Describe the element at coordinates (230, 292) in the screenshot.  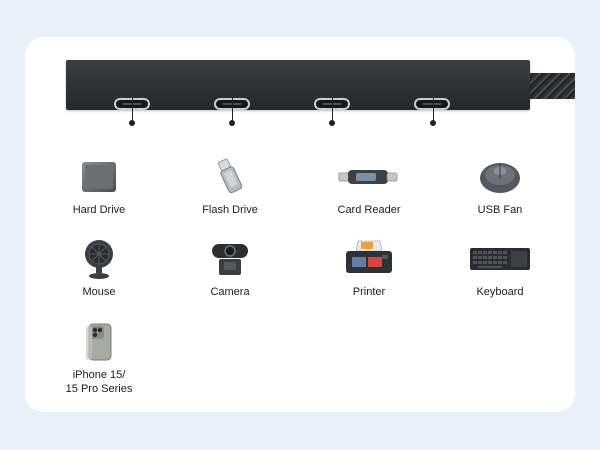
I see `device-label: Camera` at that location.